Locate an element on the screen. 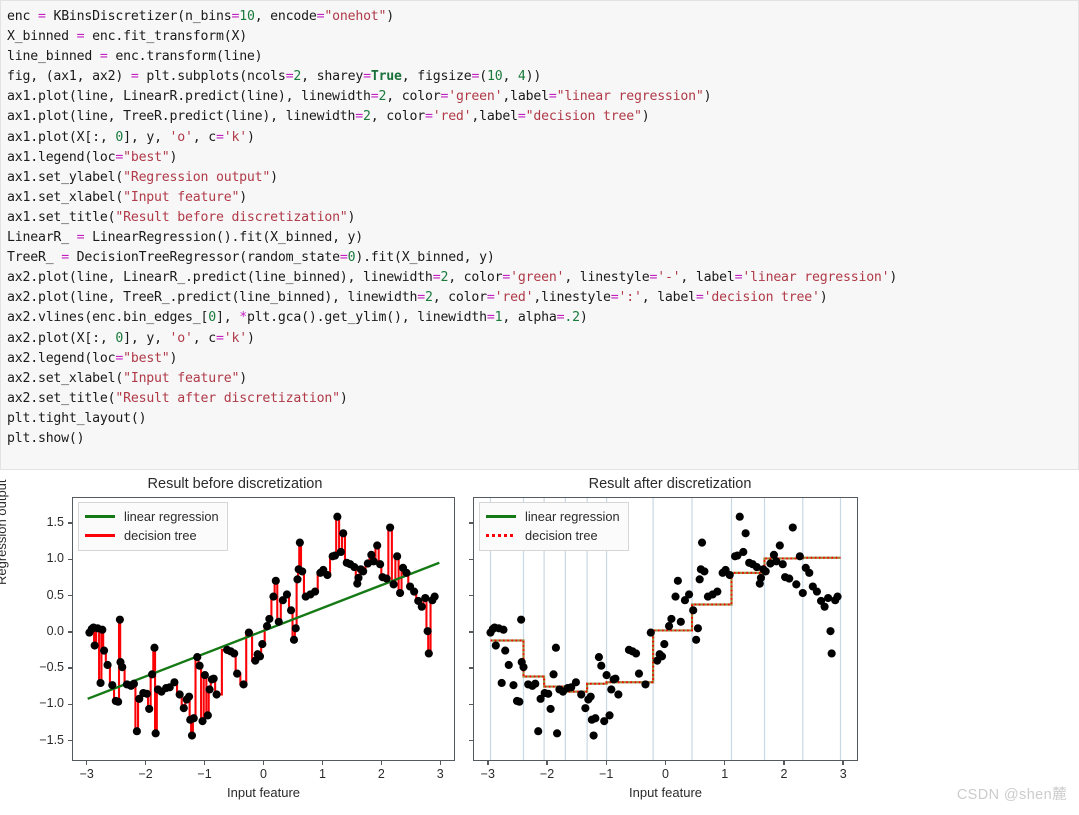 This screenshot has height=815, width=1079. x-tick-label: 0 is located at coordinates (665, 774).